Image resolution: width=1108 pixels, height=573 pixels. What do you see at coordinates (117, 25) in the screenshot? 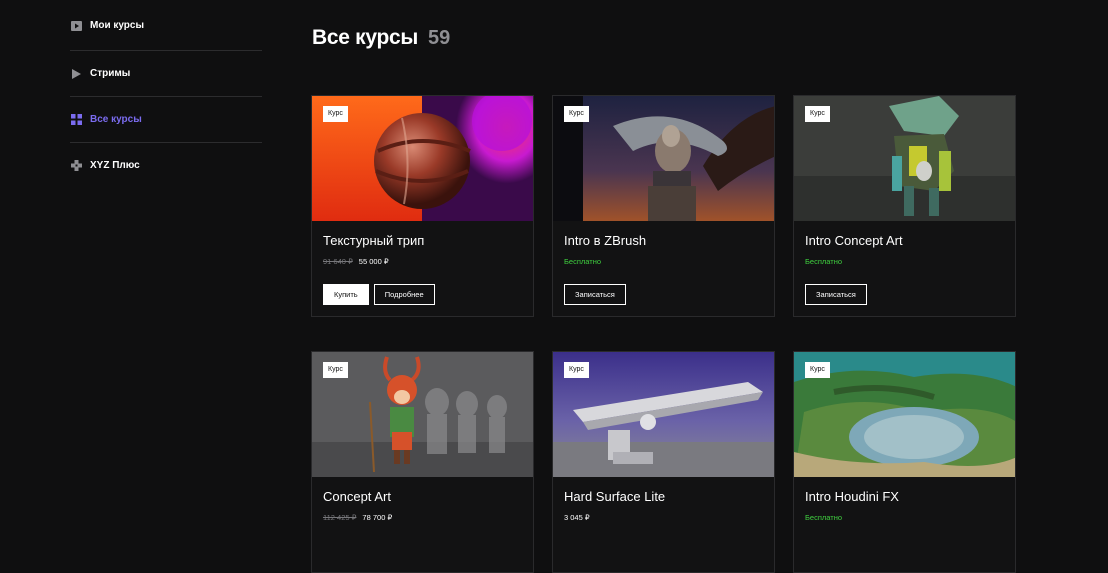
I see `sidebar-item-label: Мои курсы` at bounding box center [117, 25].